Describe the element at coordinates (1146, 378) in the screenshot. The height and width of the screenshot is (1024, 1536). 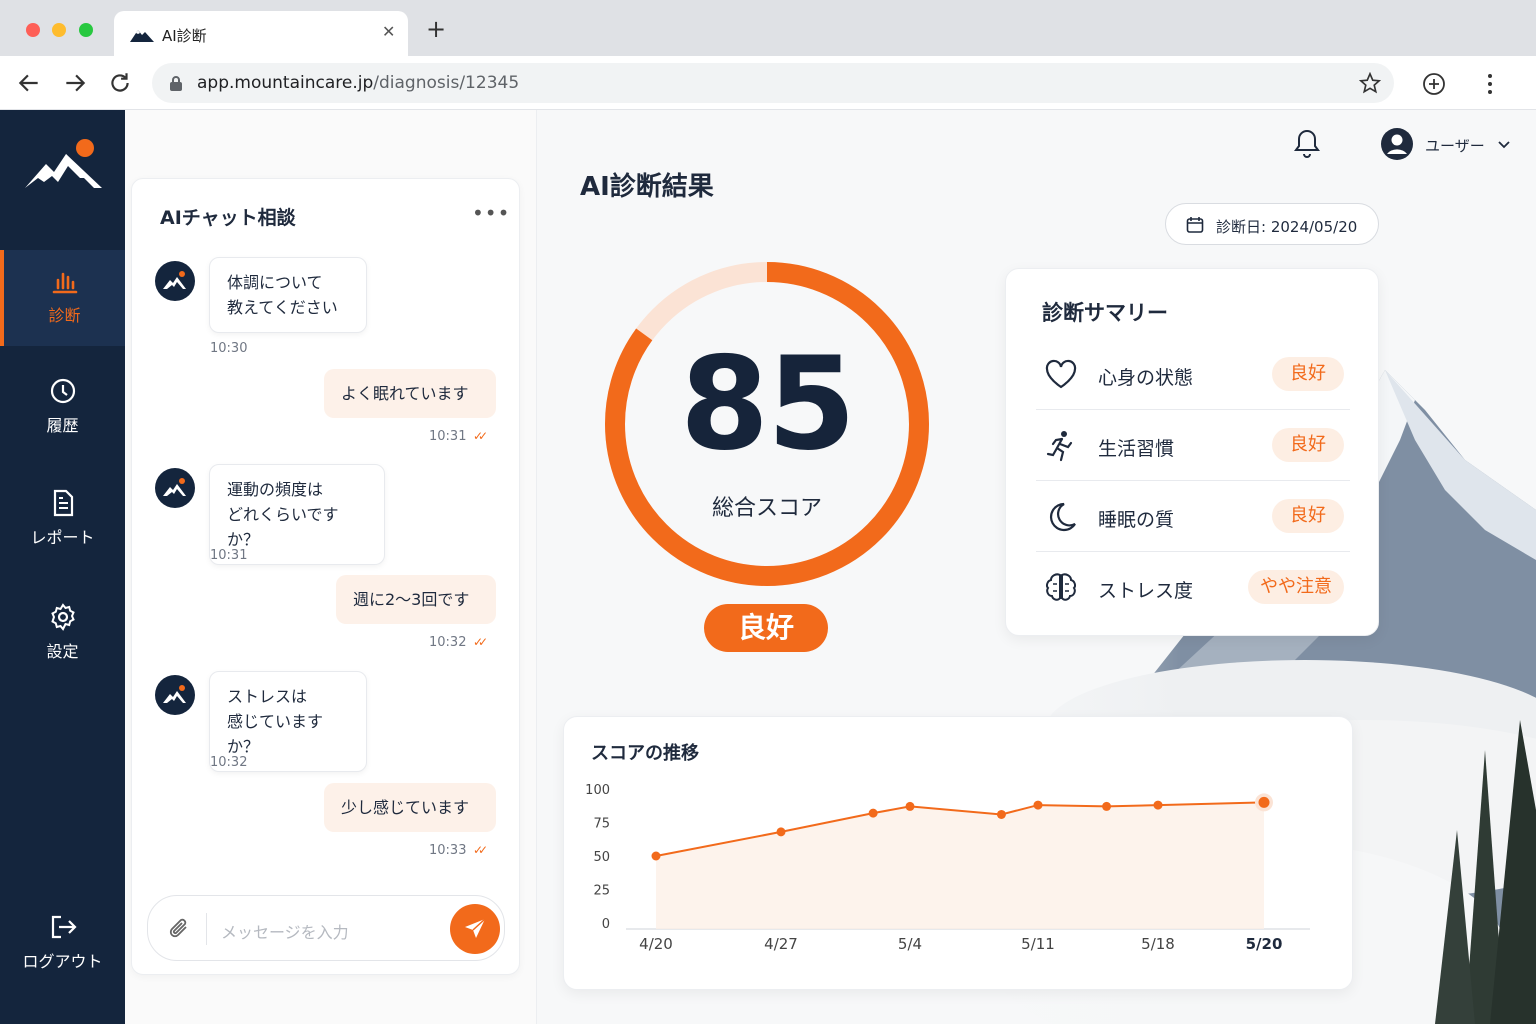
I see `summary-row-label: 心身の状態` at that location.